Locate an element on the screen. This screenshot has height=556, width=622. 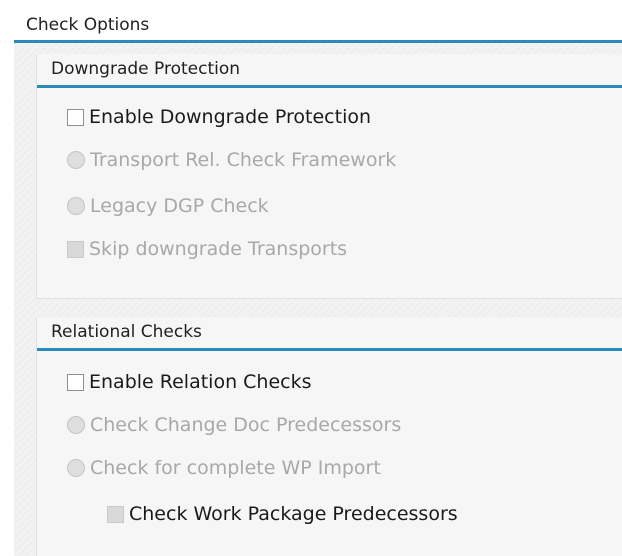
transport-rel-check-framework-label: Transport Rel. Check Framework is located at coordinates (243, 160).